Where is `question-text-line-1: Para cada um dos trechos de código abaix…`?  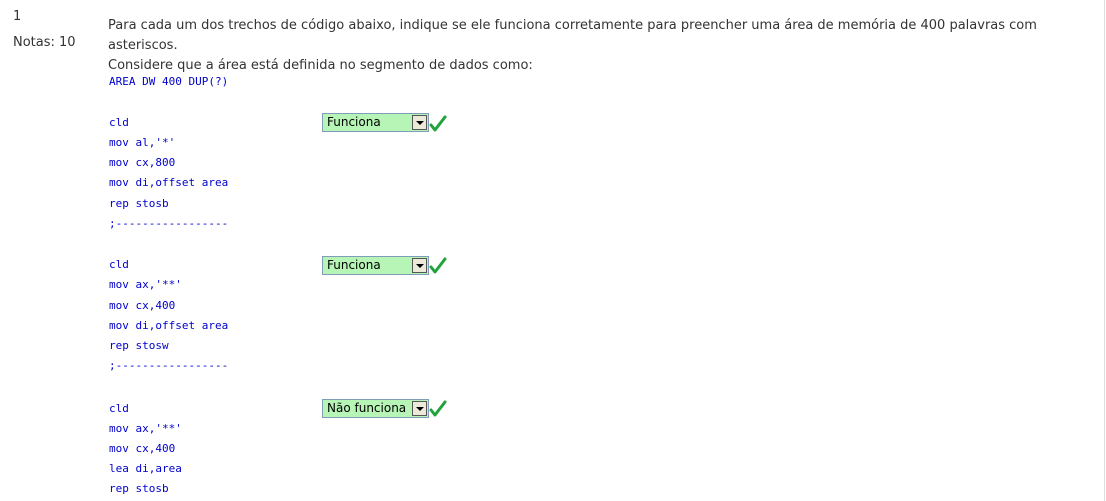
question-text-line-1: Para cada um dos trechos de código abaix… is located at coordinates (572, 35).